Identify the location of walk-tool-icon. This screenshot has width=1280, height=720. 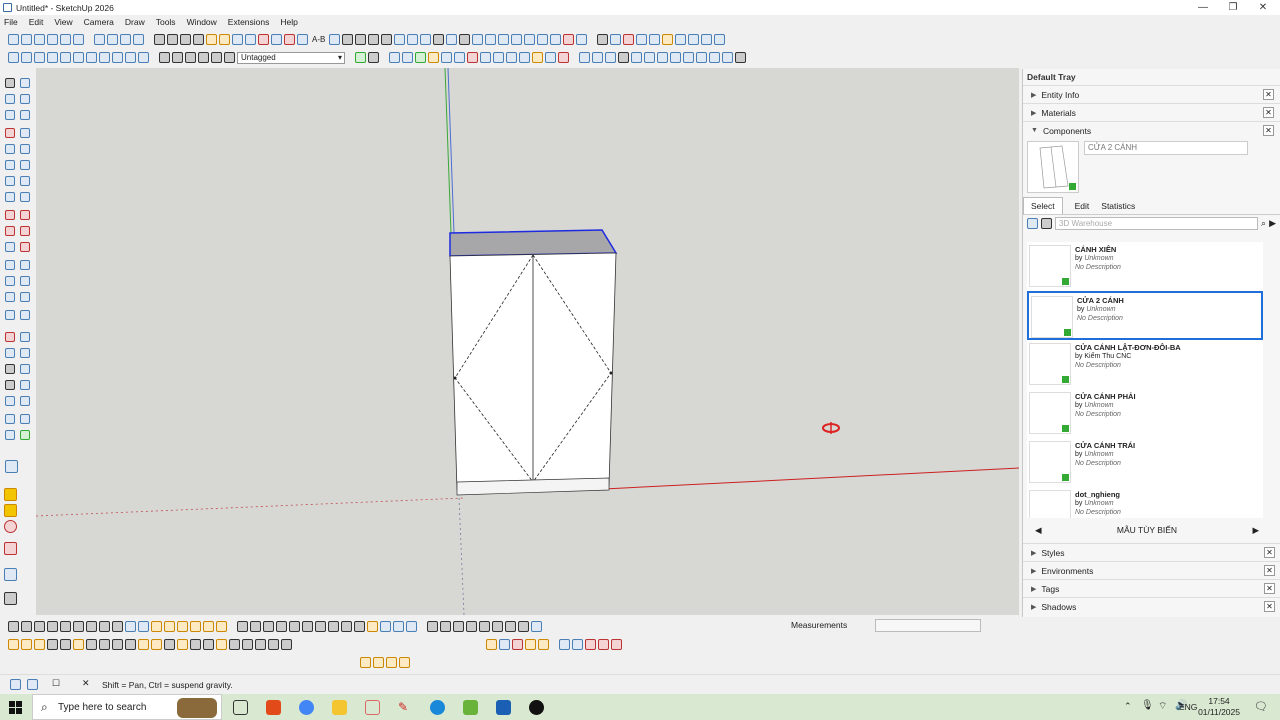
(10, 337).